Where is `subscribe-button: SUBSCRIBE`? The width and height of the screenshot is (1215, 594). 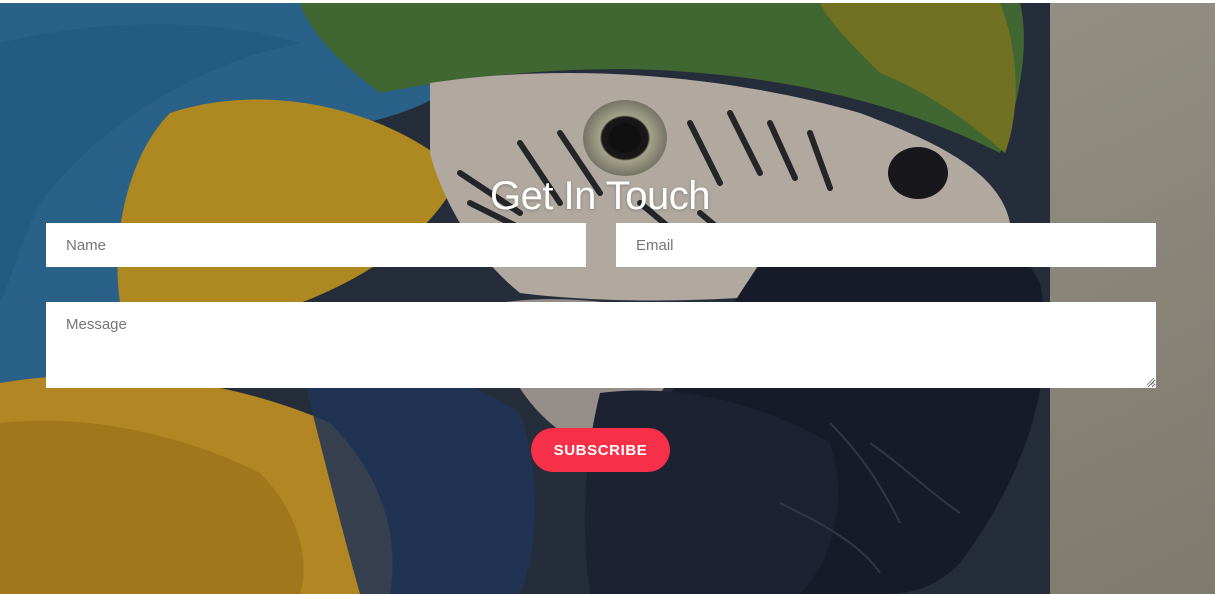
subscribe-button: SUBSCRIBE is located at coordinates (600, 450).